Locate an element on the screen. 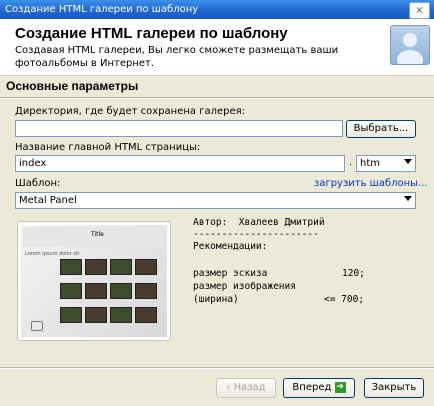  next-button-label: Вперед is located at coordinates (312, 387).